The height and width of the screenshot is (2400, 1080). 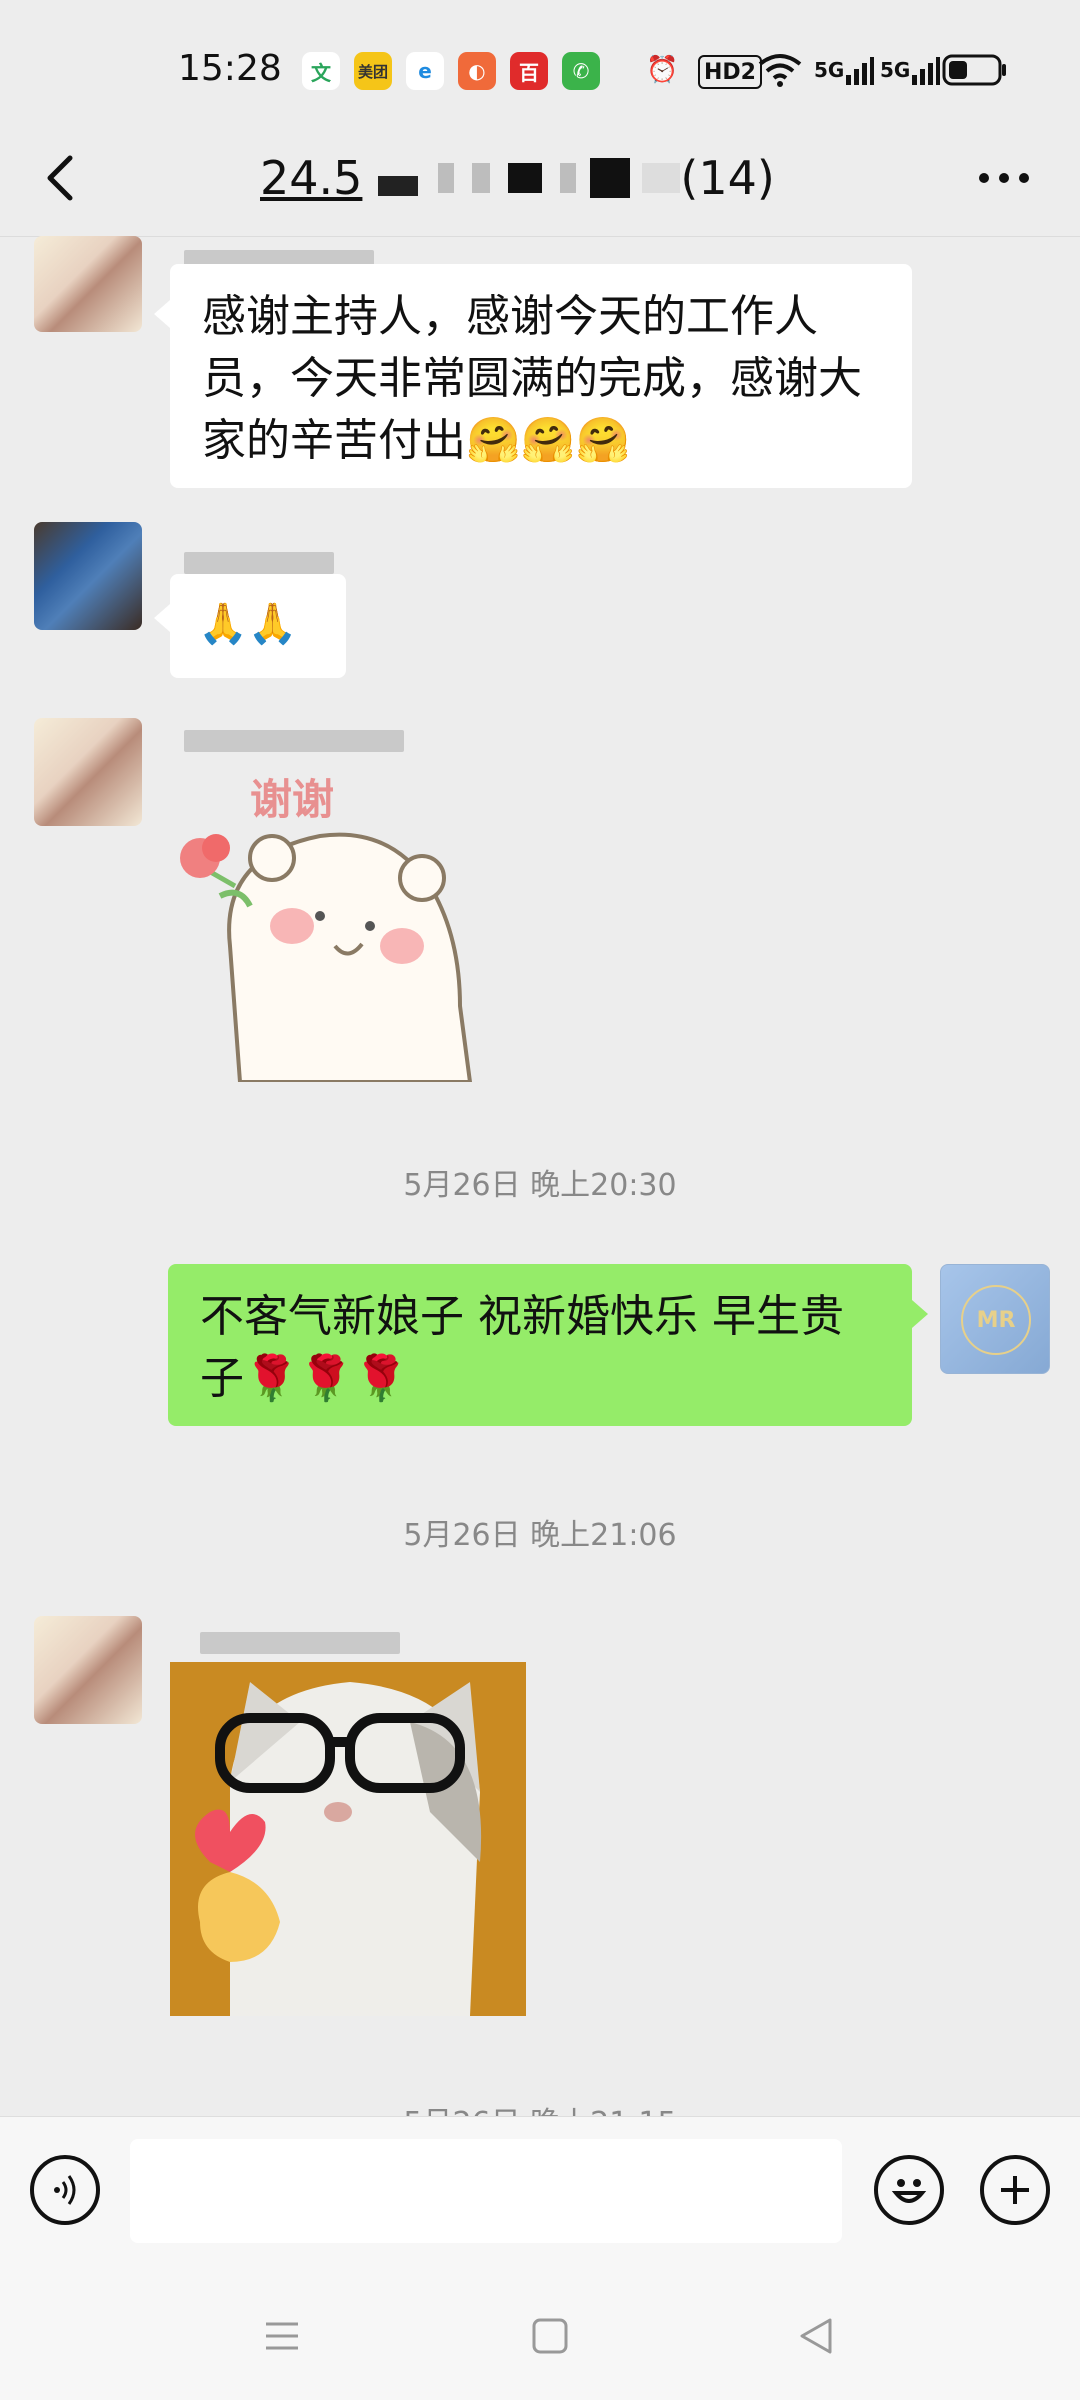 What do you see at coordinates (486, 2191) in the screenshot?
I see `message-input` at bounding box center [486, 2191].